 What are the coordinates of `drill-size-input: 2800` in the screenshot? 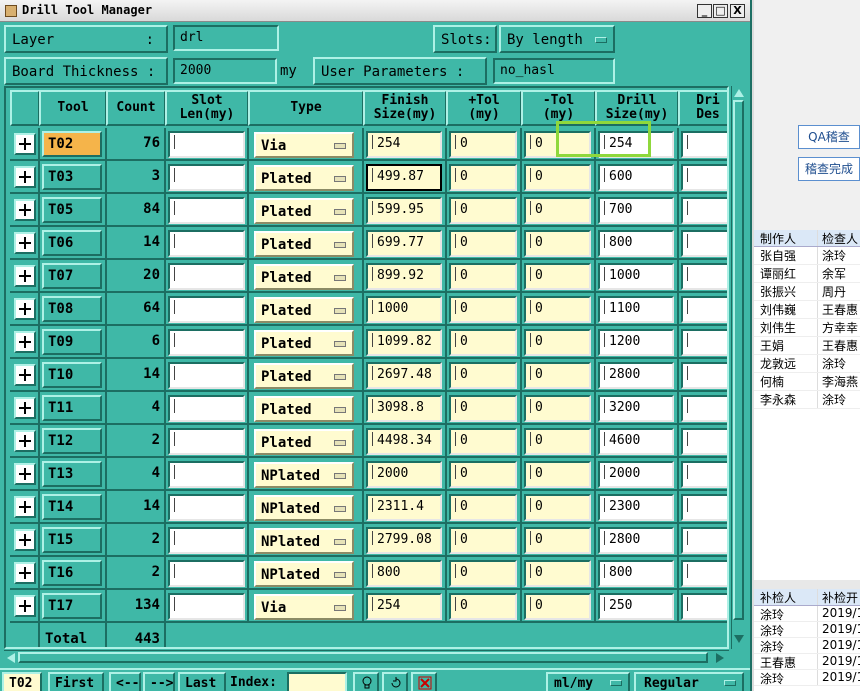 It's located at (636, 540).